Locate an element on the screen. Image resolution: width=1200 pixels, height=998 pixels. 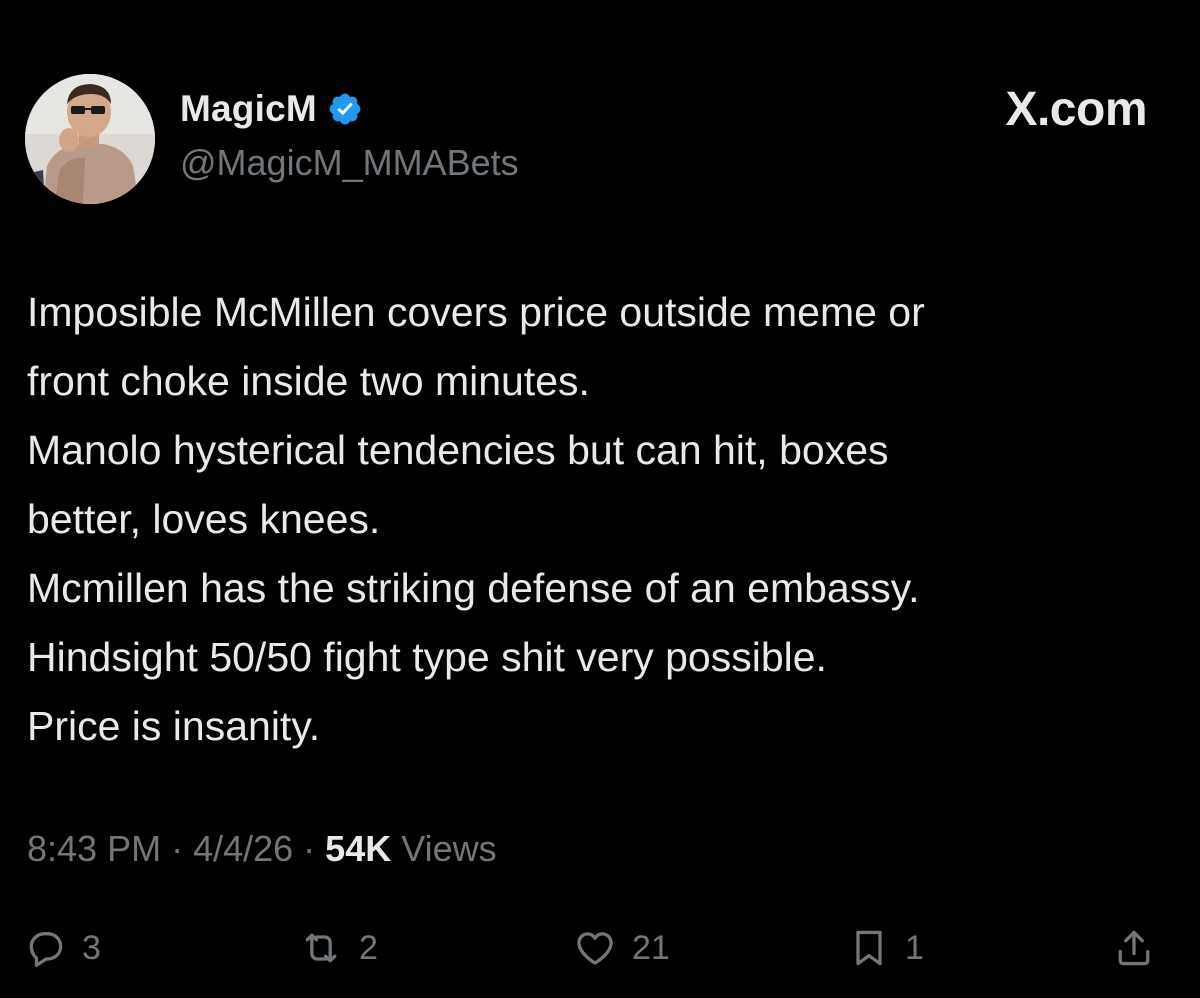
author-name-row: MagicM is located at coordinates (271, 109).